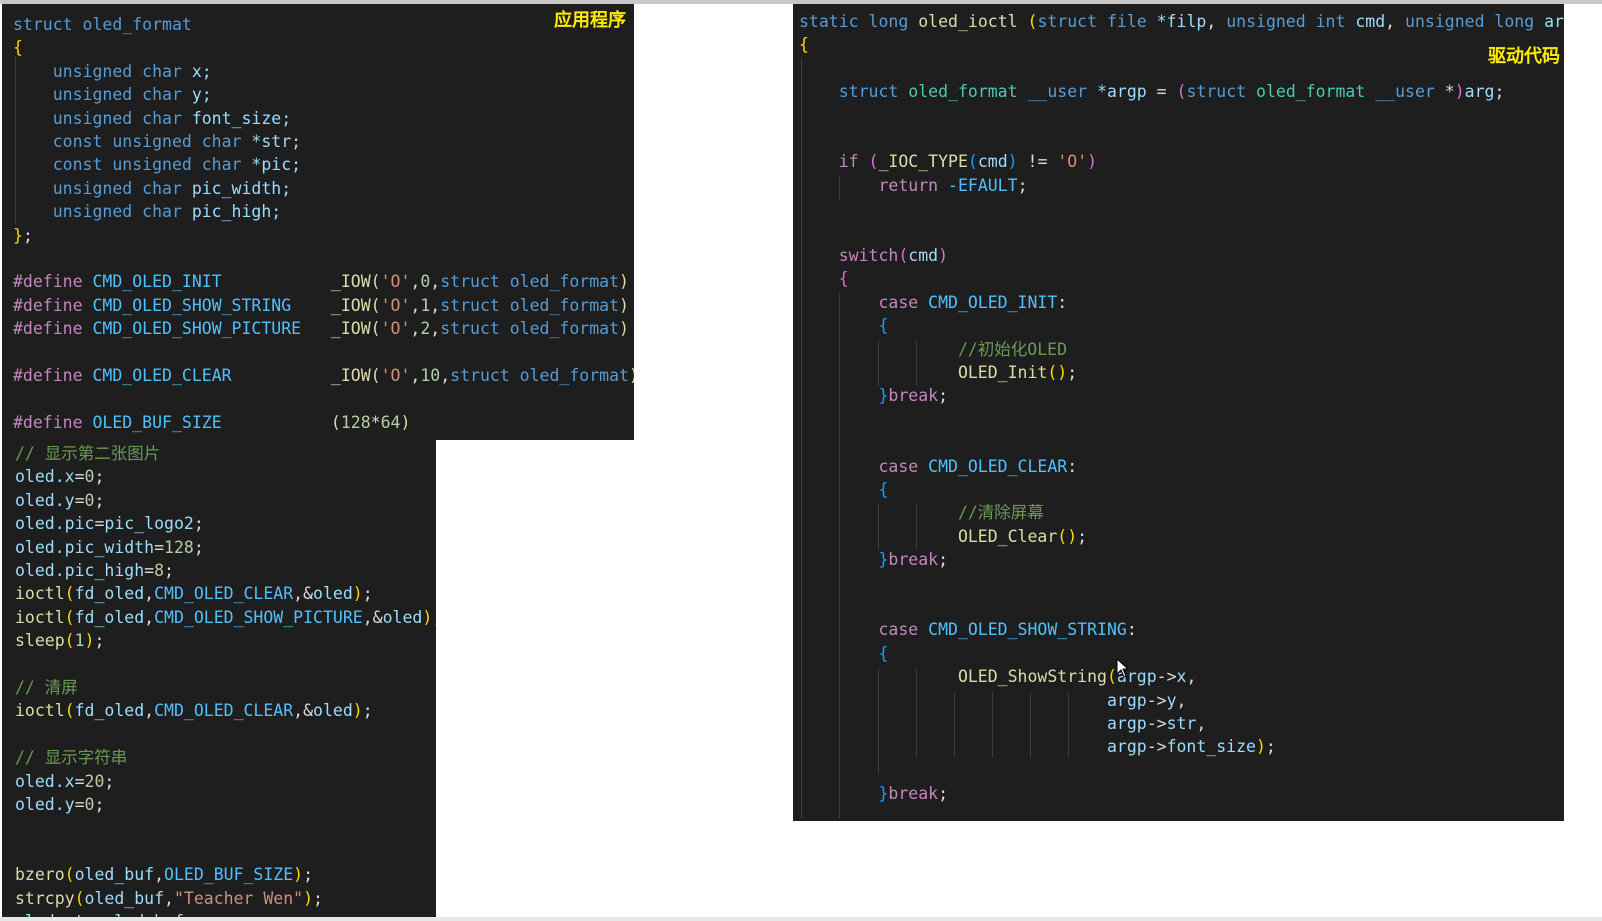 The height and width of the screenshot is (921, 1602). I want to click on code-token: 10, so click(430, 375).